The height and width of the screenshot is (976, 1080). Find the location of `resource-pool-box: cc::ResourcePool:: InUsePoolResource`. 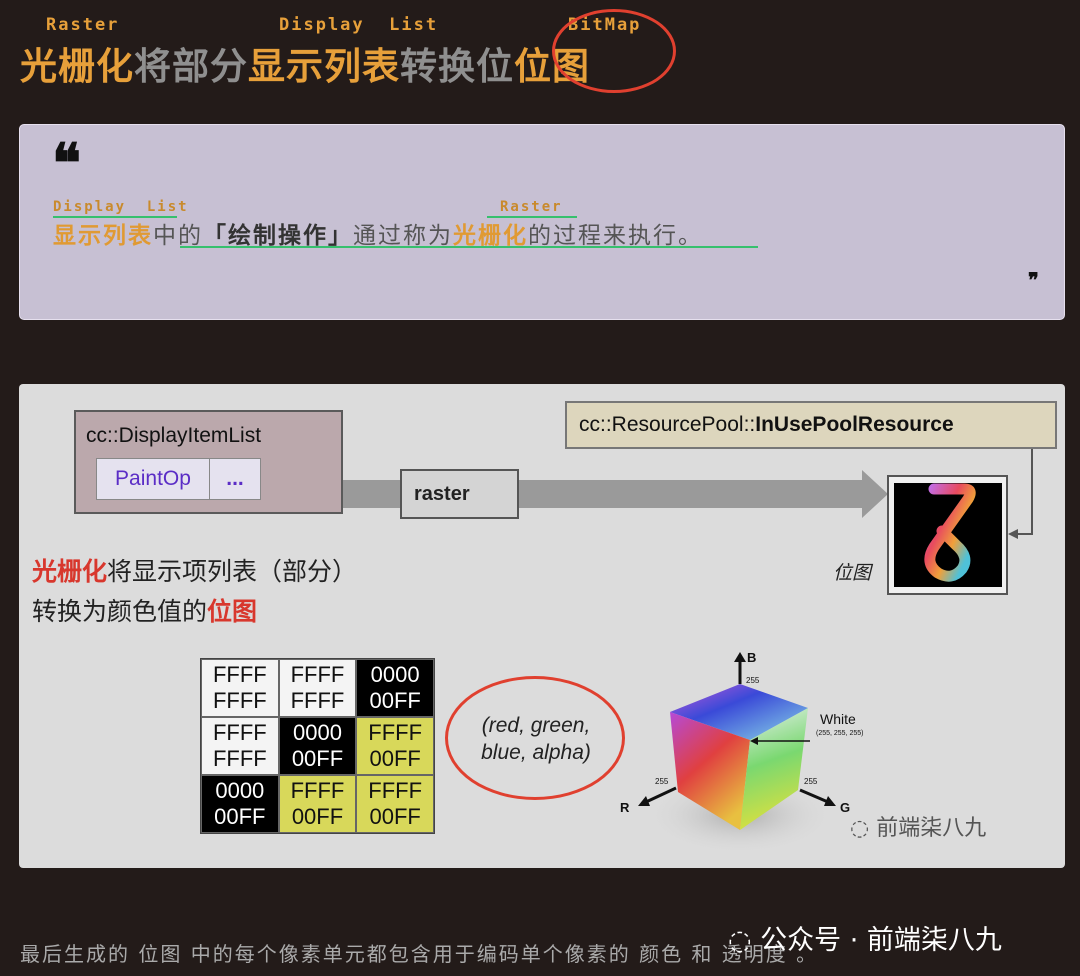

resource-pool-box: cc::ResourcePool:: InUsePoolResource is located at coordinates (811, 425).